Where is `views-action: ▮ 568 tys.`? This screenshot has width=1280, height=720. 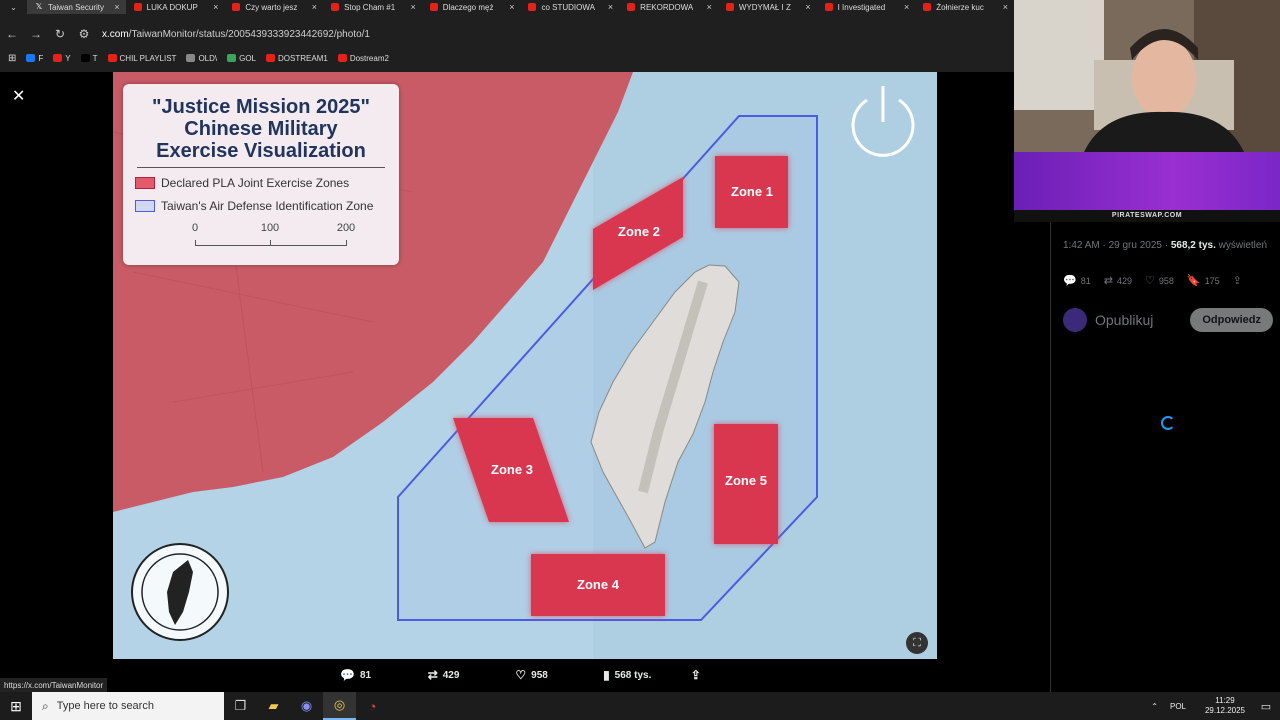 views-action: ▮ 568 tys. is located at coordinates (647, 675).